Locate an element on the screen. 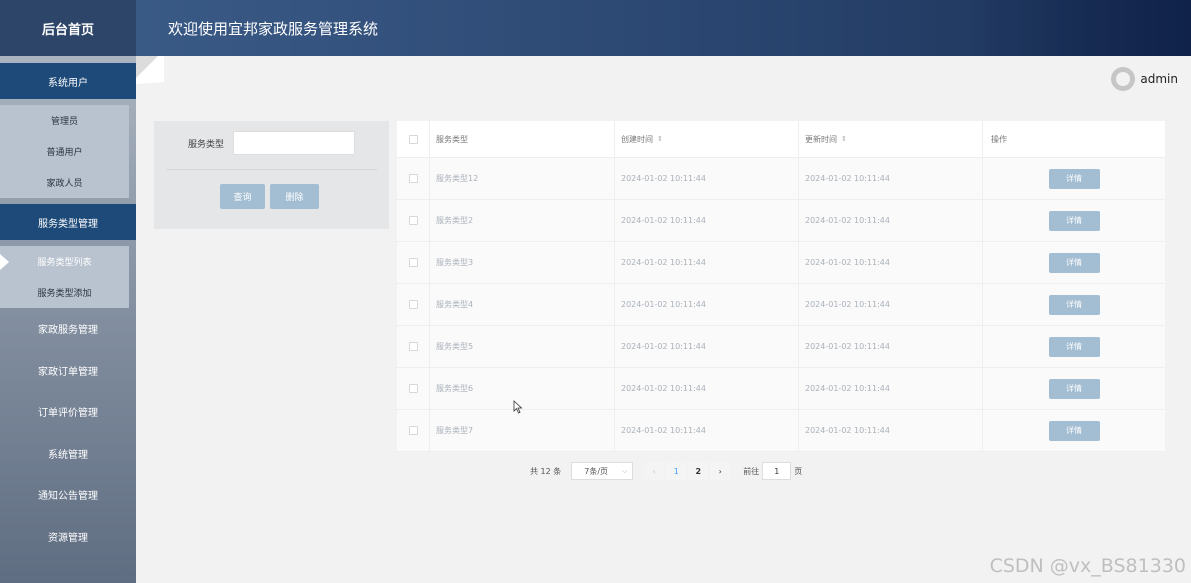 The width and height of the screenshot is (1191, 583). header-checkbox-cell is located at coordinates (413, 139).